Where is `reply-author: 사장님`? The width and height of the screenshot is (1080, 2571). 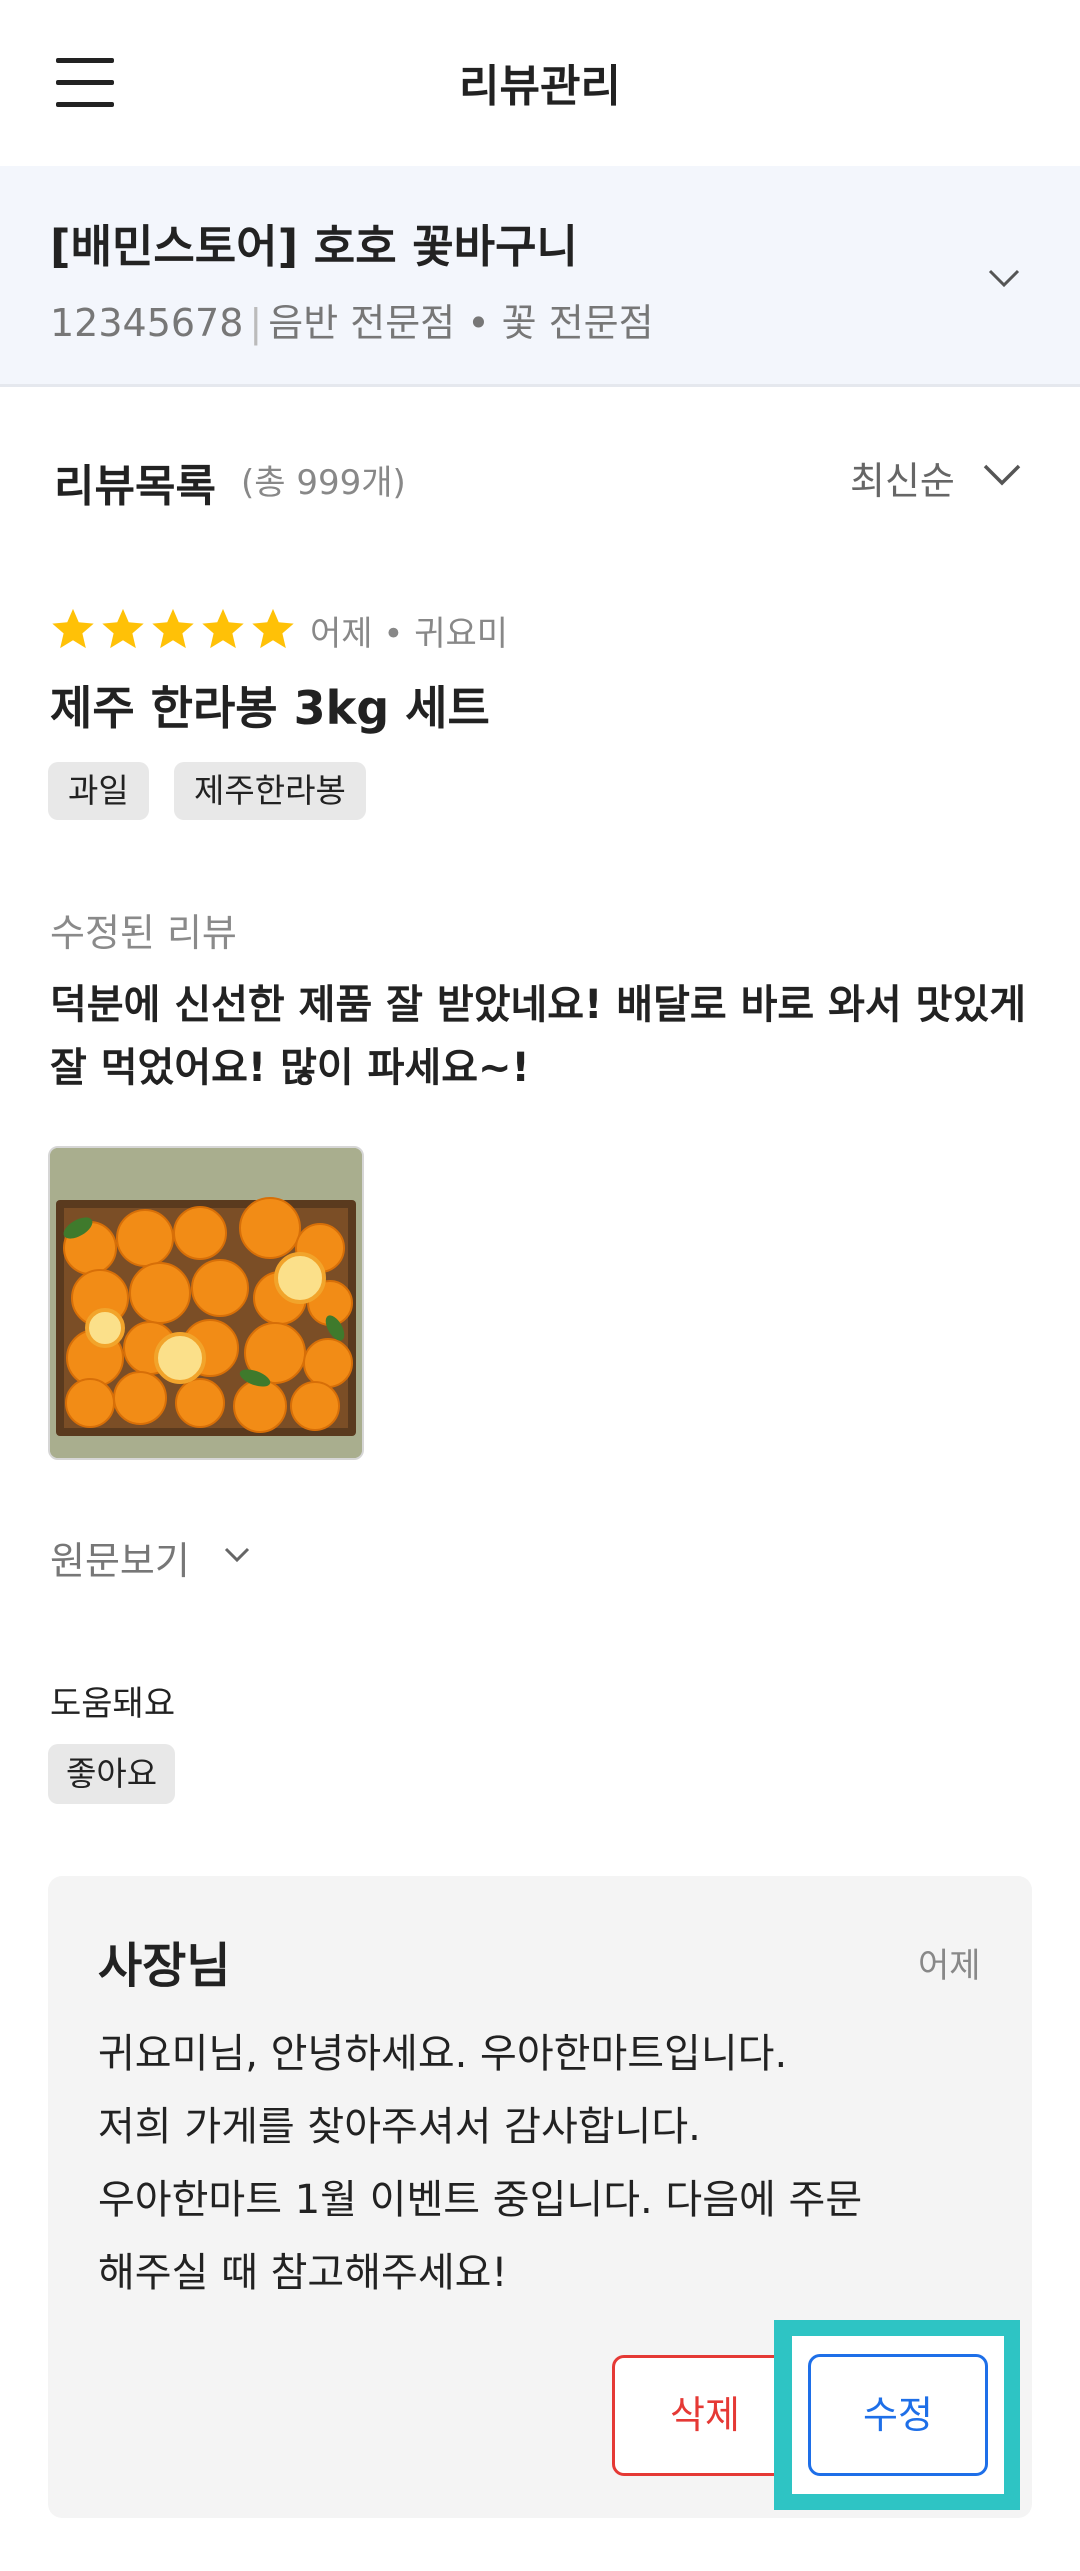 reply-author: 사장님 is located at coordinates (164, 1966).